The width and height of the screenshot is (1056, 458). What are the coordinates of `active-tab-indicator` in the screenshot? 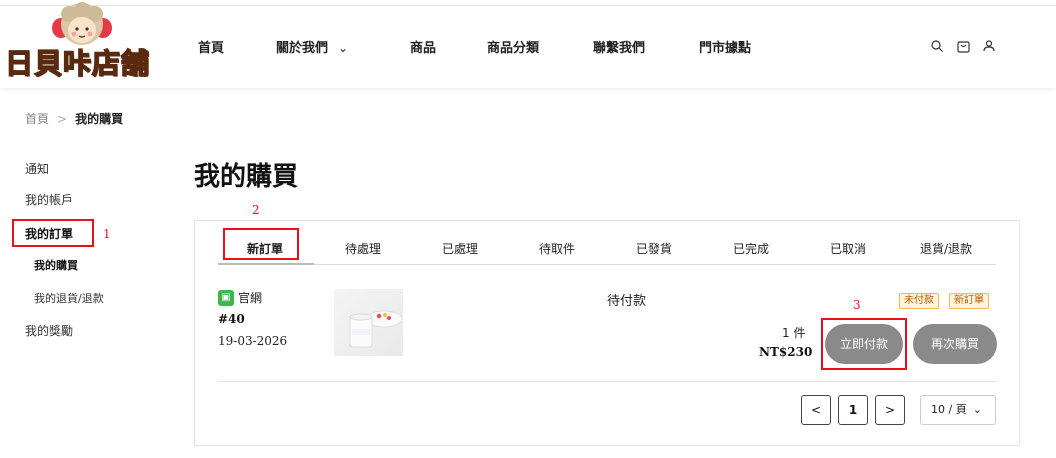 It's located at (266, 264).